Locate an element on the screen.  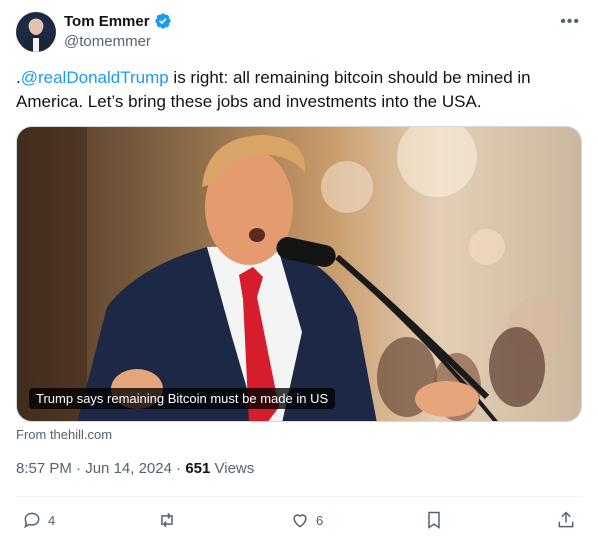
author-display-name: Tom Emmer is located at coordinates (107, 21).